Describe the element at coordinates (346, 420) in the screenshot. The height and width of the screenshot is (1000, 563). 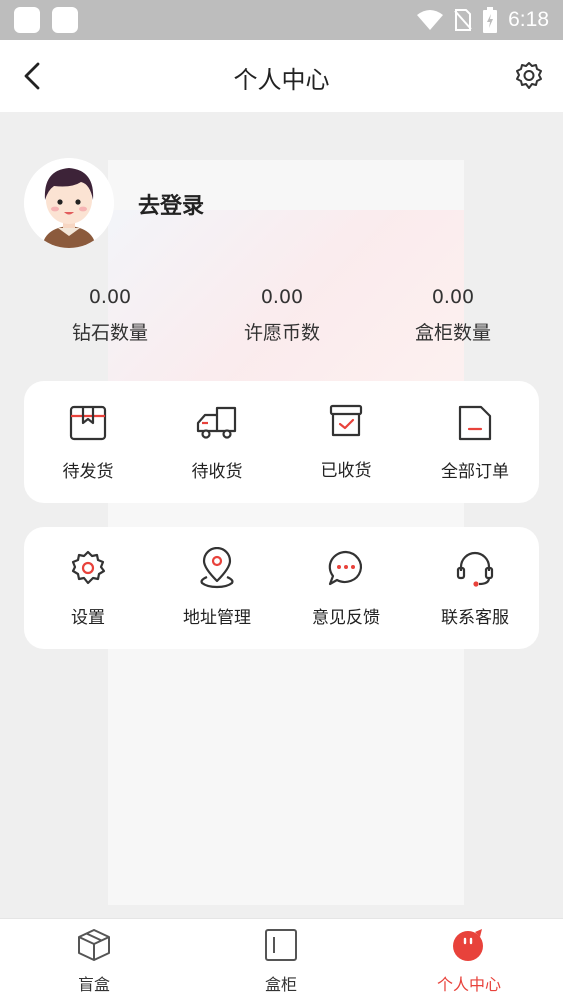
I see `box-check-icon` at that location.